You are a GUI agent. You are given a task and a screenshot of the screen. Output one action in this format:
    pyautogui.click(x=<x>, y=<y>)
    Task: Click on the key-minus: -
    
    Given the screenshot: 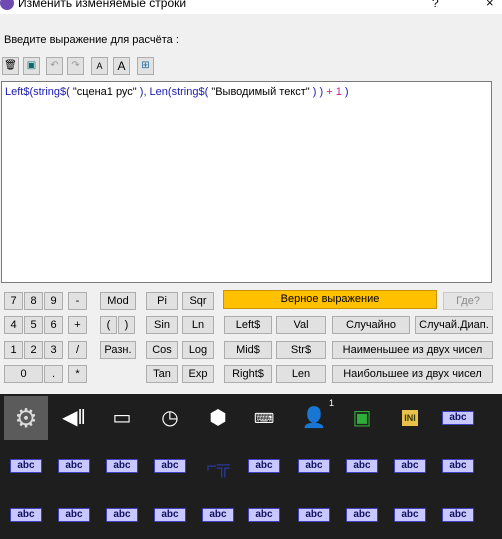 What is the action you would take?
    pyautogui.click(x=77, y=301)
    